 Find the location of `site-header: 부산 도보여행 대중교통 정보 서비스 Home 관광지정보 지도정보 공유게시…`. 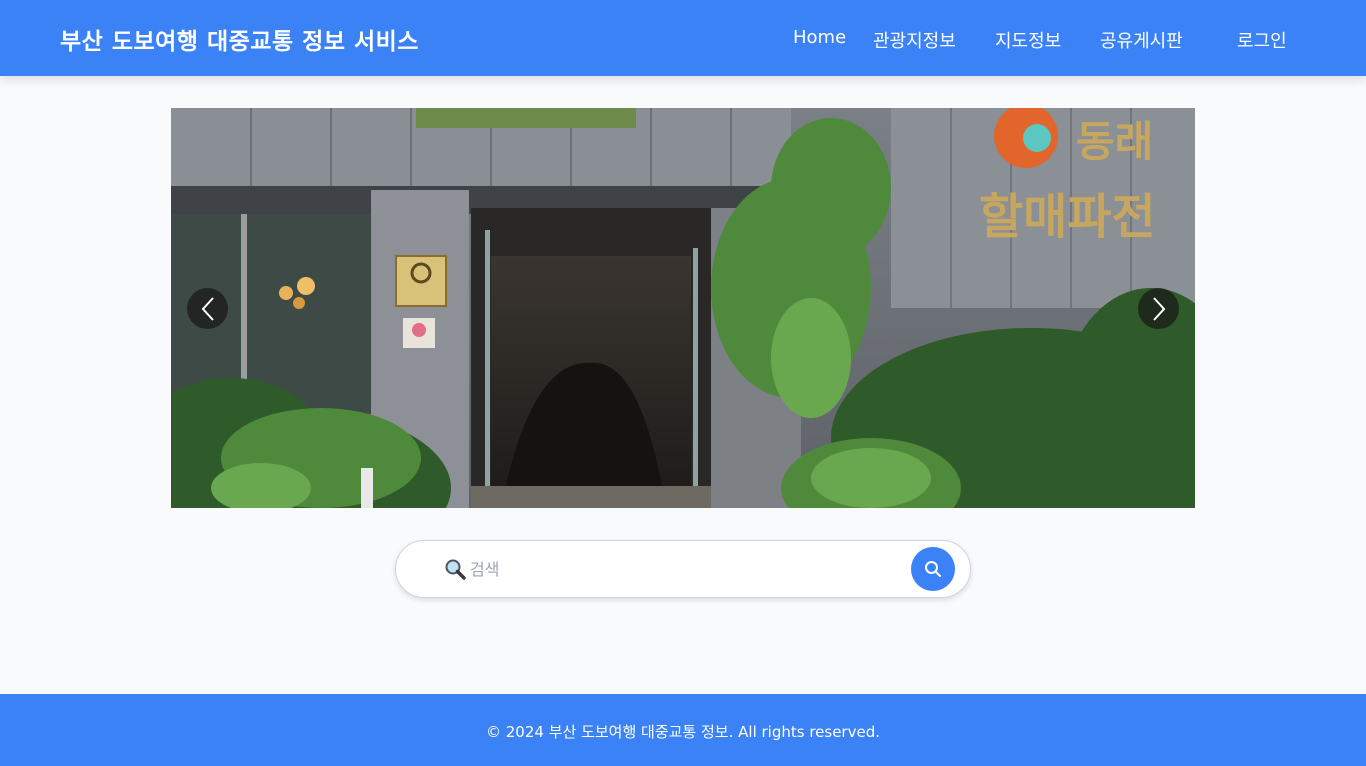

site-header: 부산 도보여행 대중교통 정보 서비스 Home 관광지정보 지도정보 공유게시… is located at coordinates (683, 38).